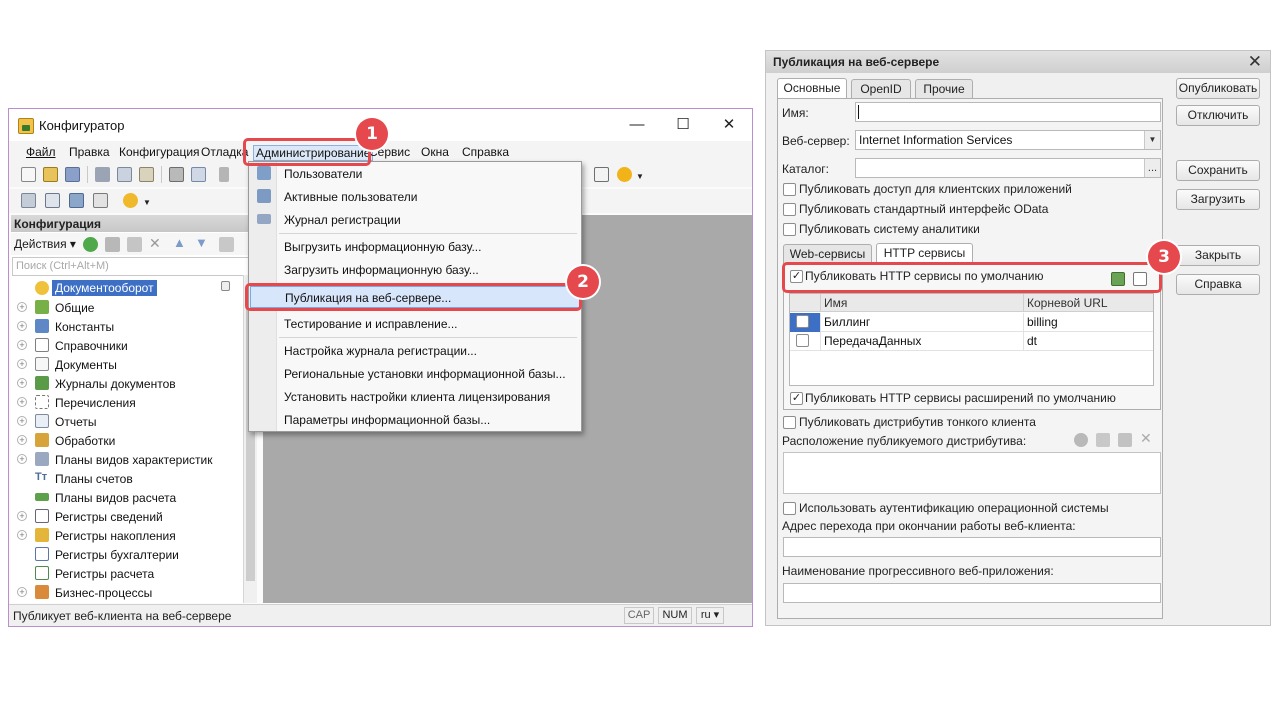 The image size is (1280, 724). I want to click on menu-windows: Окна, so click(435, 152).